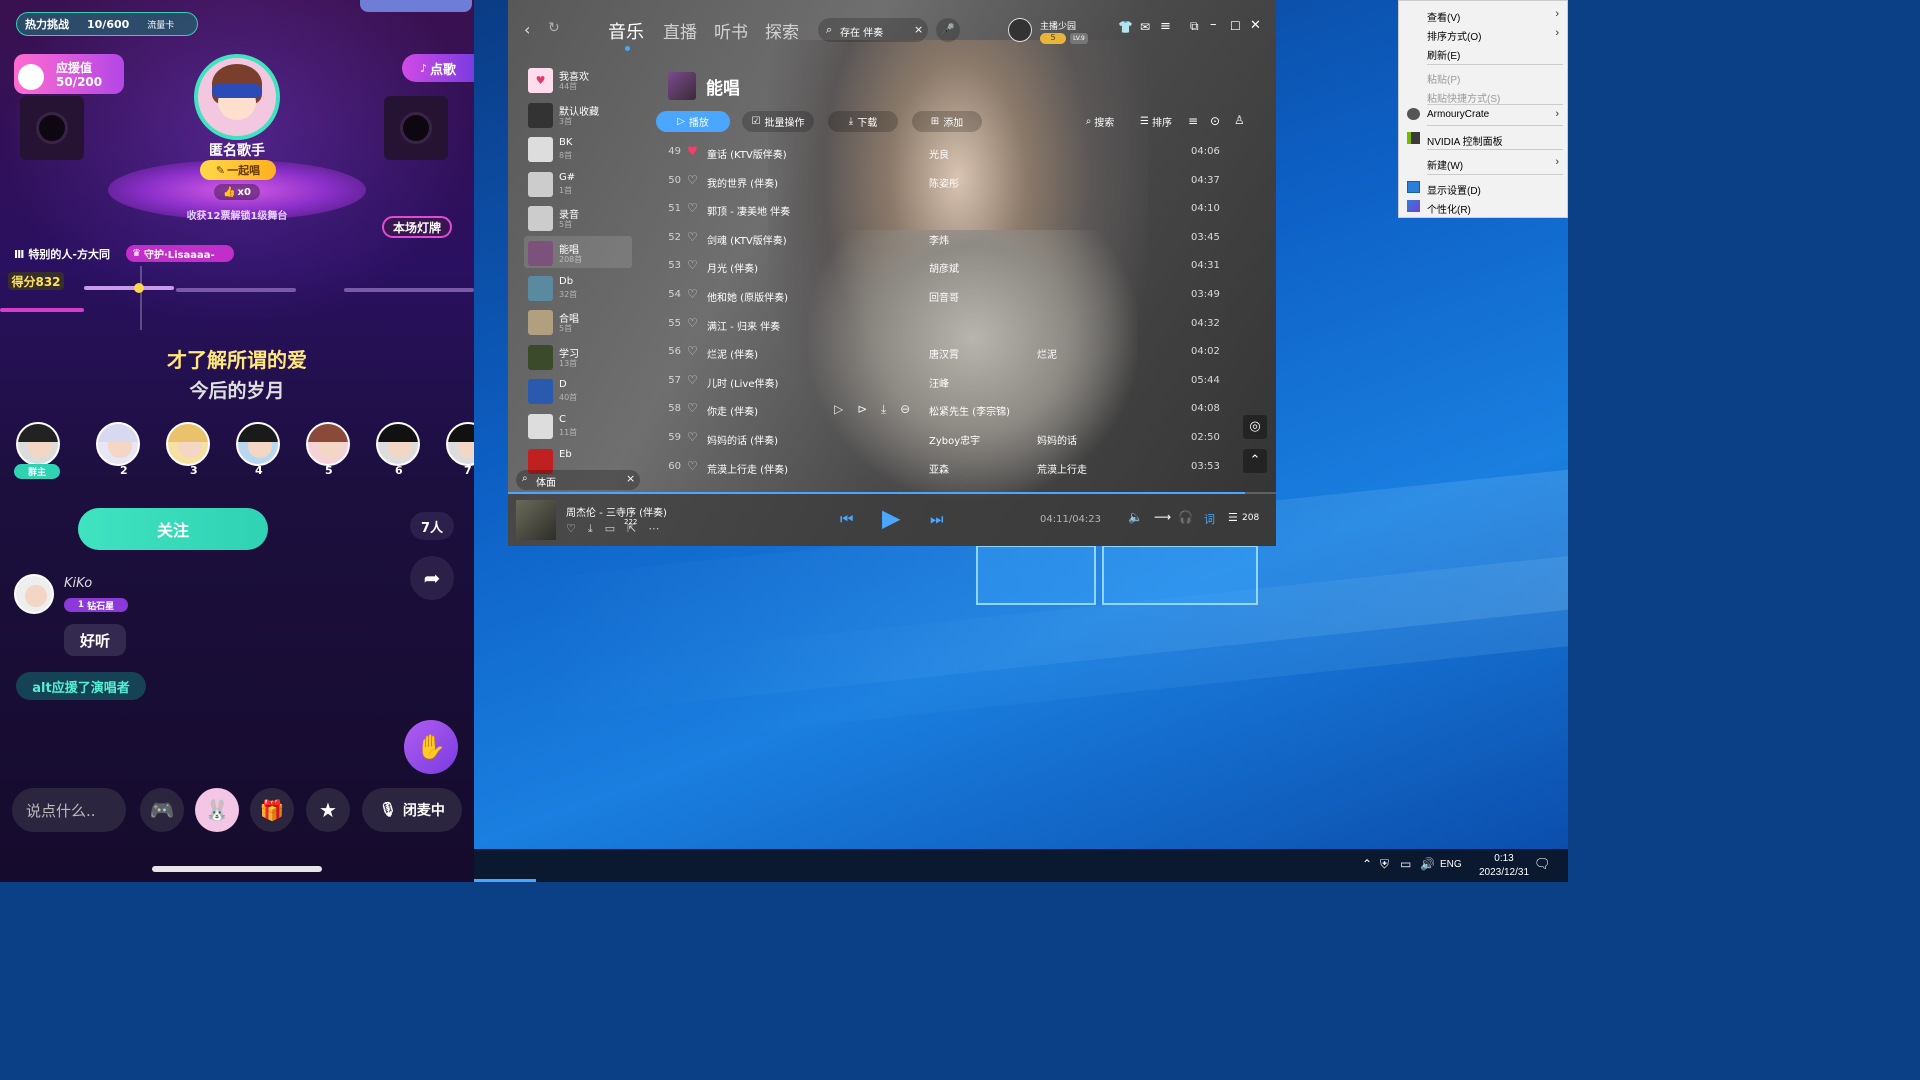 The height and width of the screenshot is (1080, 1920). Describe the element at coordinates (1145, 27) in the screenshot. I see `mail-icon: ✉` at that location.